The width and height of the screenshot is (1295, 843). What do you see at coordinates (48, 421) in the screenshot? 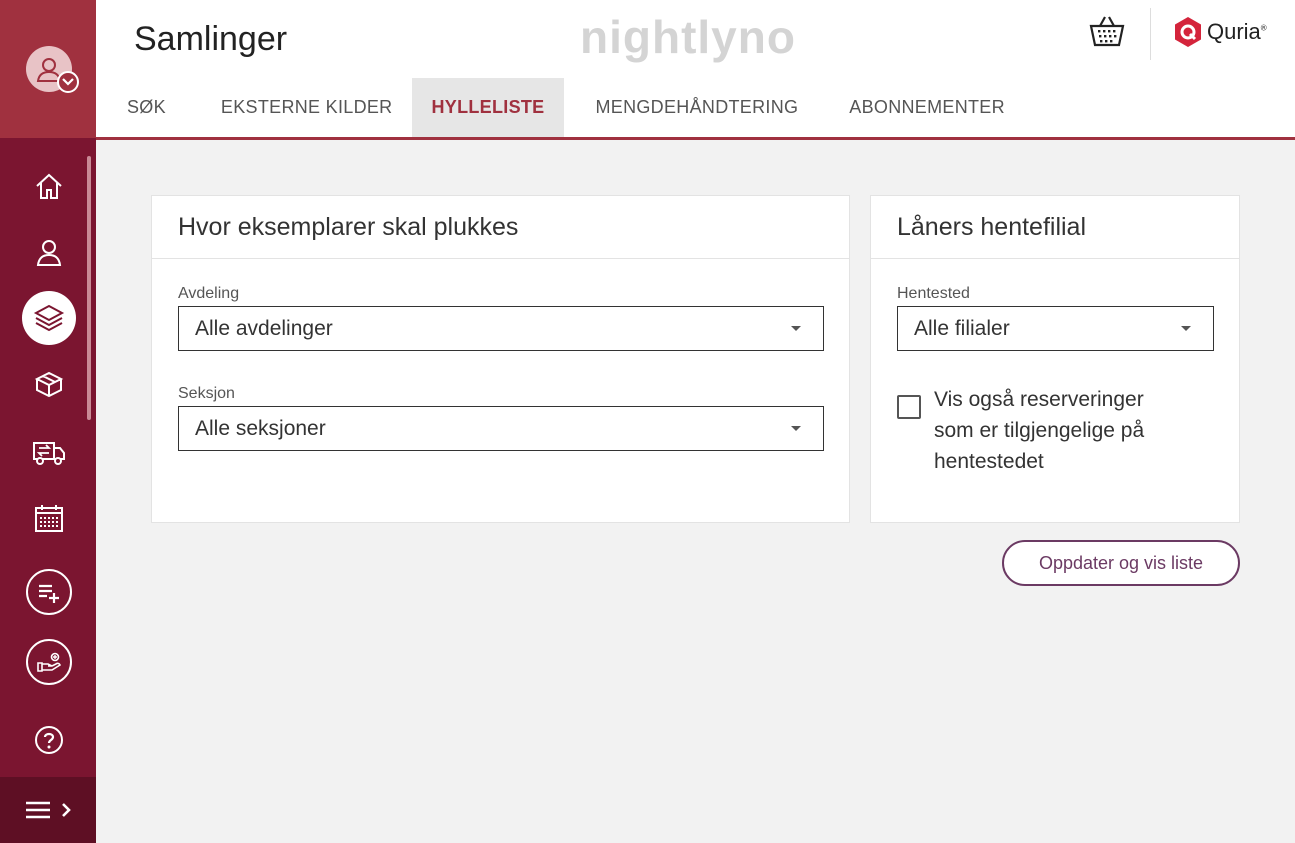
I see `sidebar` at bounding box center [48, 421].